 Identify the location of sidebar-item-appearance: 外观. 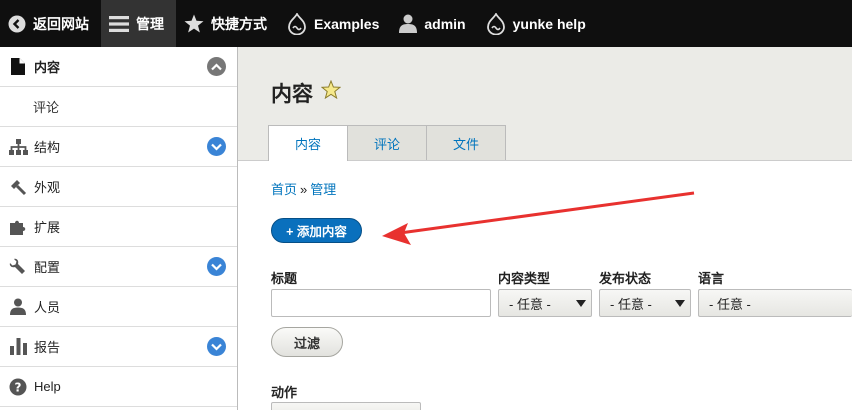
(118, 187).